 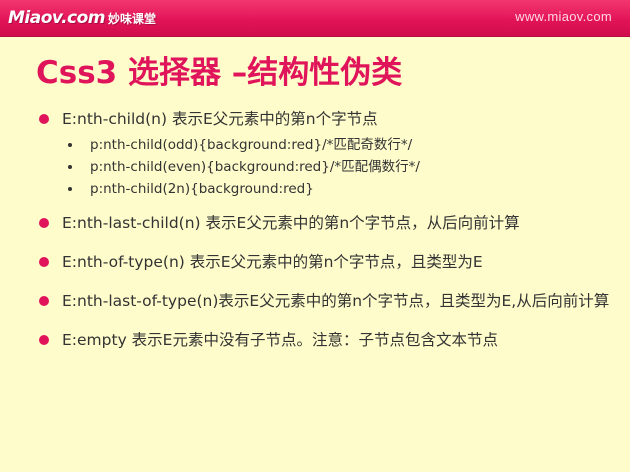 I want to click on logo-subtitle: 妙味课堂, so click(x=132, y=18).